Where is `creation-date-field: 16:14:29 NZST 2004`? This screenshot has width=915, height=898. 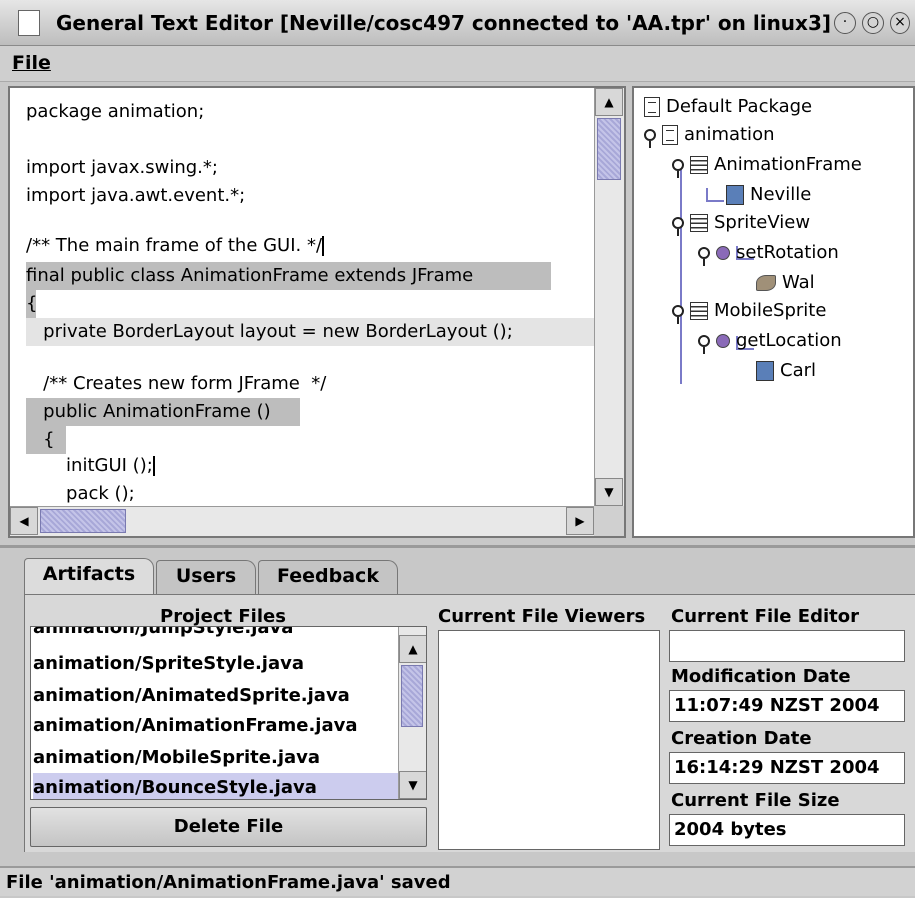 creation-date-field: 16:14:29 NZST 2004 is located at coordinates (787, 768).